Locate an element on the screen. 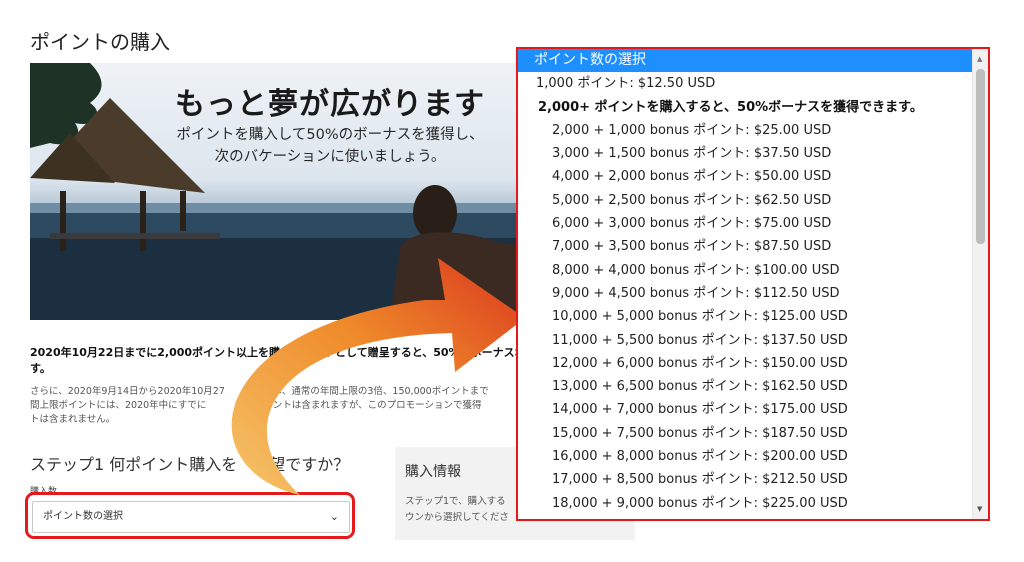 The image size is (1024, 562). dropdown-option: 17,000 + 8,500 bonus ポイント: $212.50 USD is located at coordinates (746, 479).